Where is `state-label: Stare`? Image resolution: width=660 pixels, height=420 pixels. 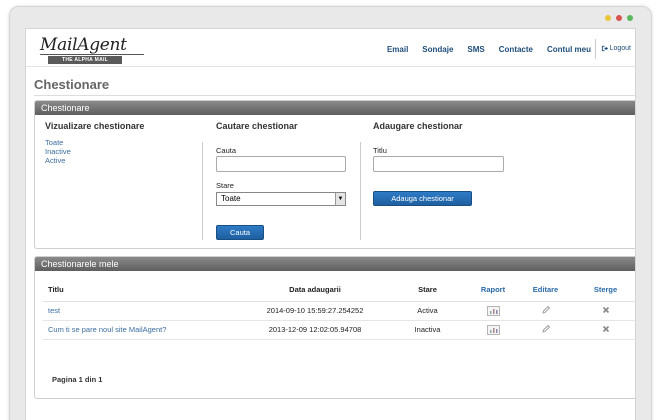 state-label: Stare is located at coordinates (225, 185).